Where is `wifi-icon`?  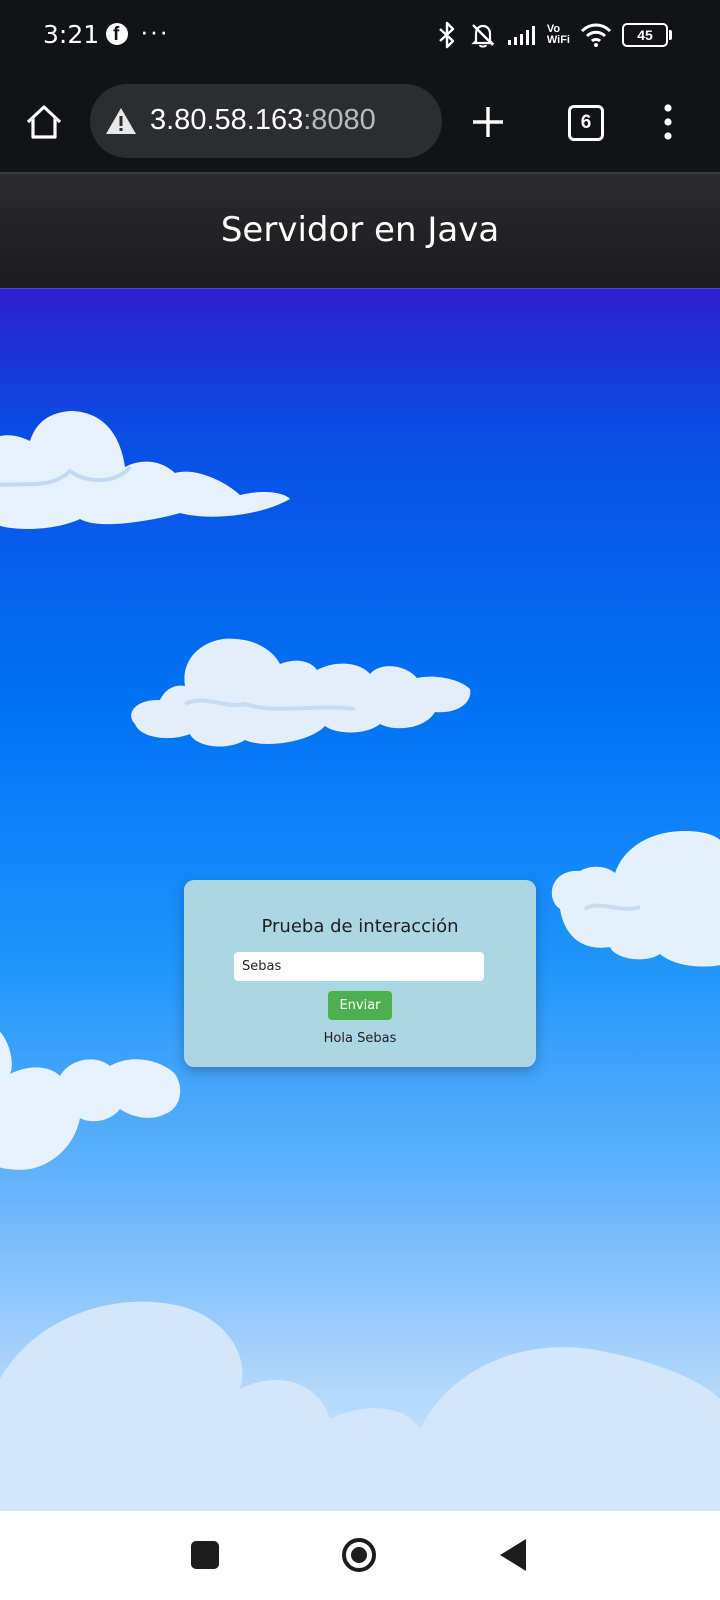 wifi-icon is located at coordinates (596, 35).